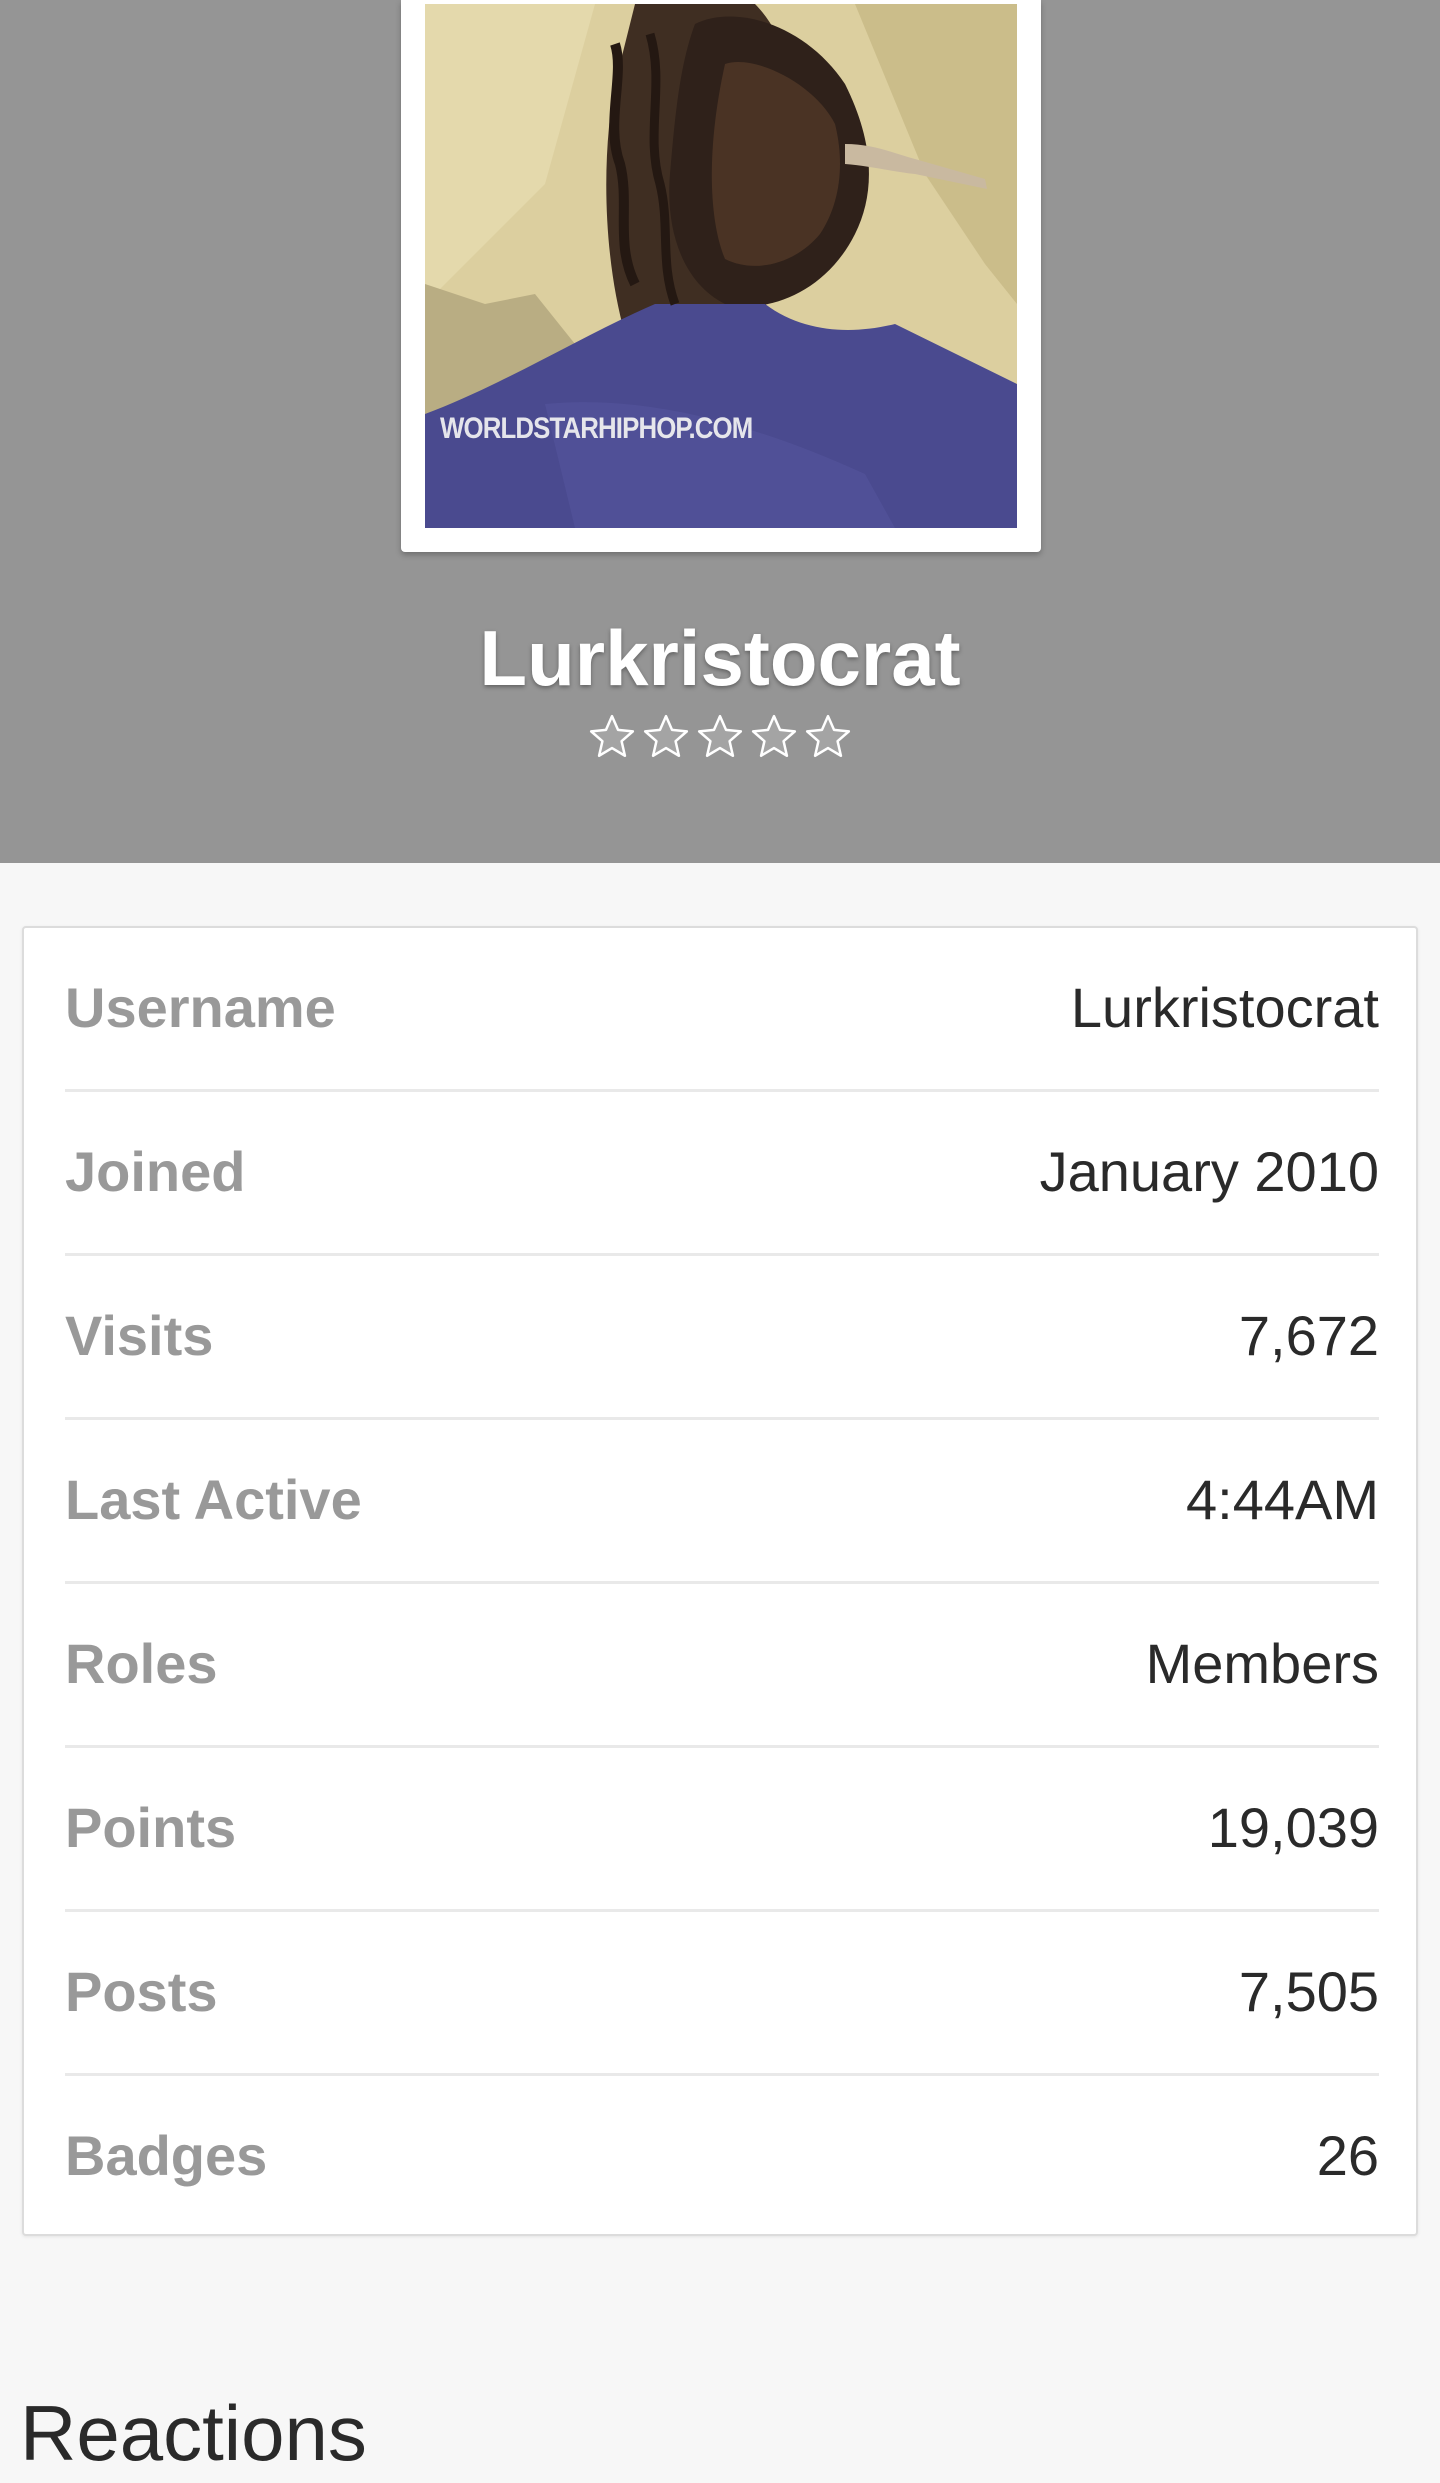 This screenshot has height=2483, width=1440. I want to click on info-label: Roles, so click(141, 1663).